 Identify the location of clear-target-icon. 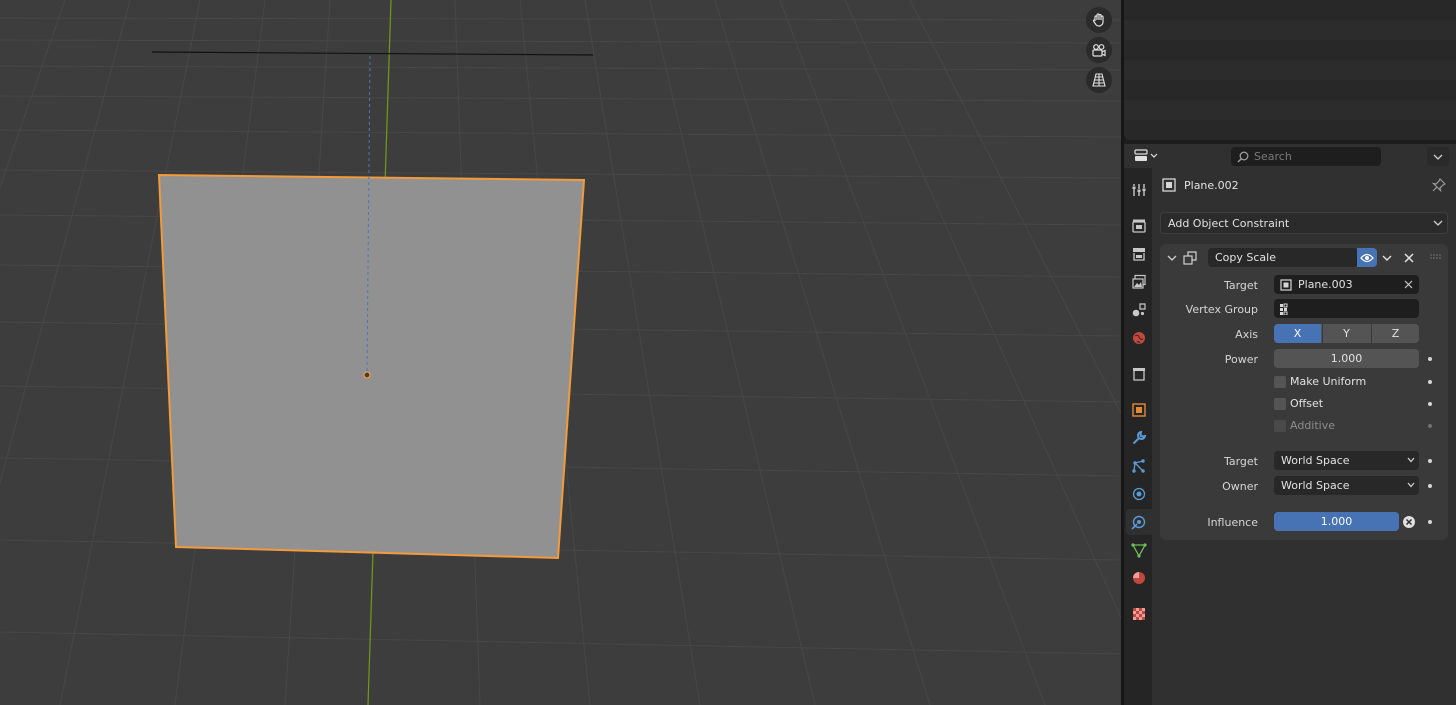
(1408, 284).